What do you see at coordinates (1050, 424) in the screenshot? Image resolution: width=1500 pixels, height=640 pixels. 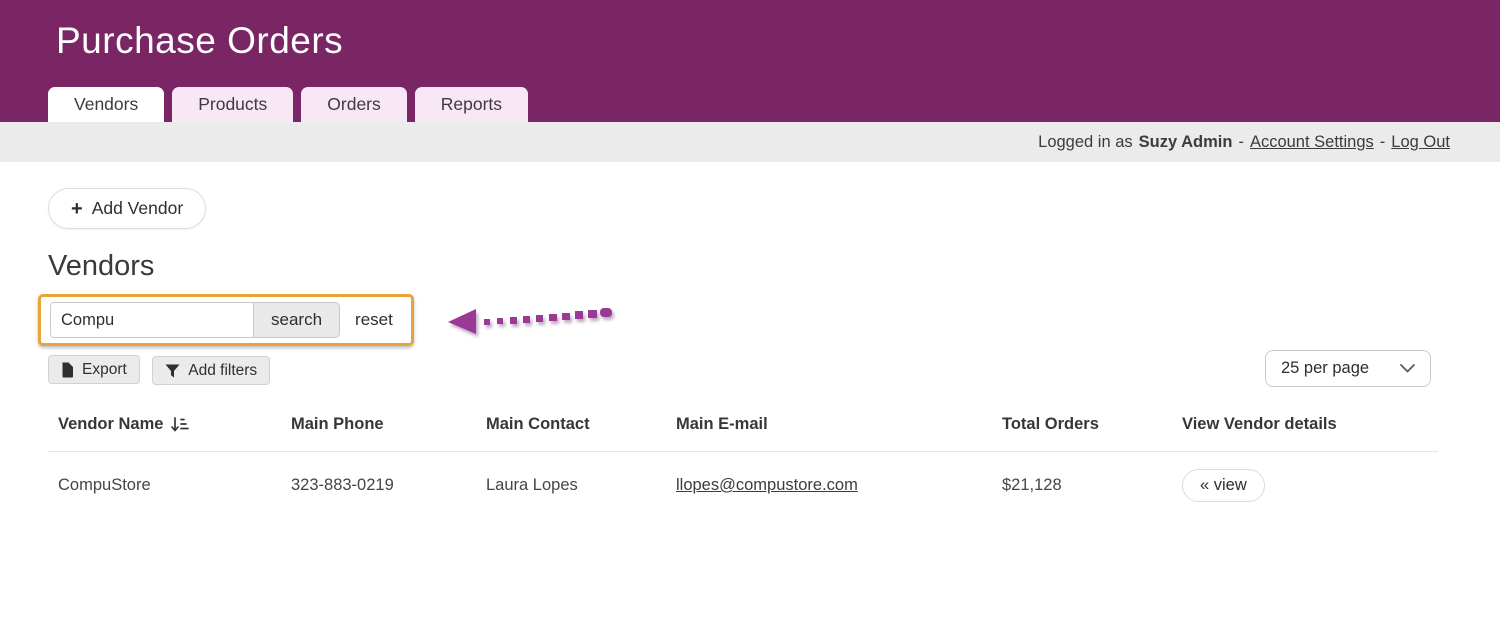 I see `column-header-total-orders: Total Orders` at bounding box center [1050, 424].